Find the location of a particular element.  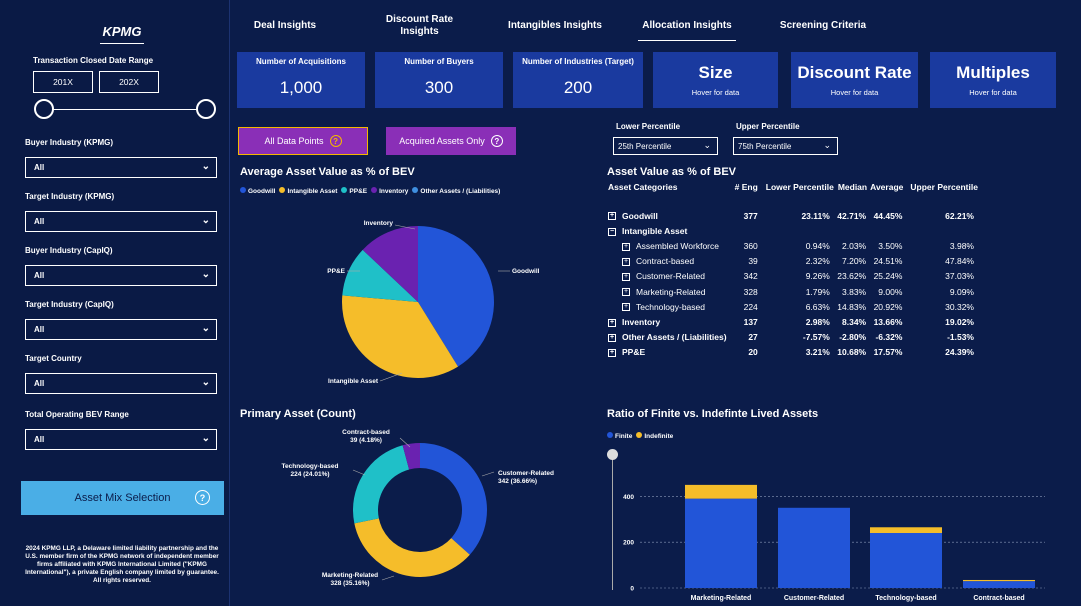

donut-value-technology: 224 (24.01%) is located at coordinates (309, 474).